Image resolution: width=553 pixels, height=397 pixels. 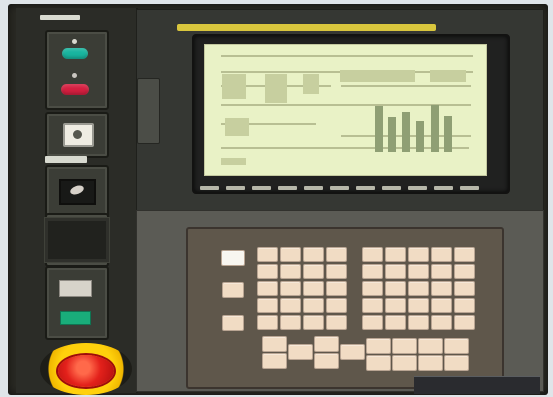 I want to click on mode-switch-plate, so click(x=77, y=191).